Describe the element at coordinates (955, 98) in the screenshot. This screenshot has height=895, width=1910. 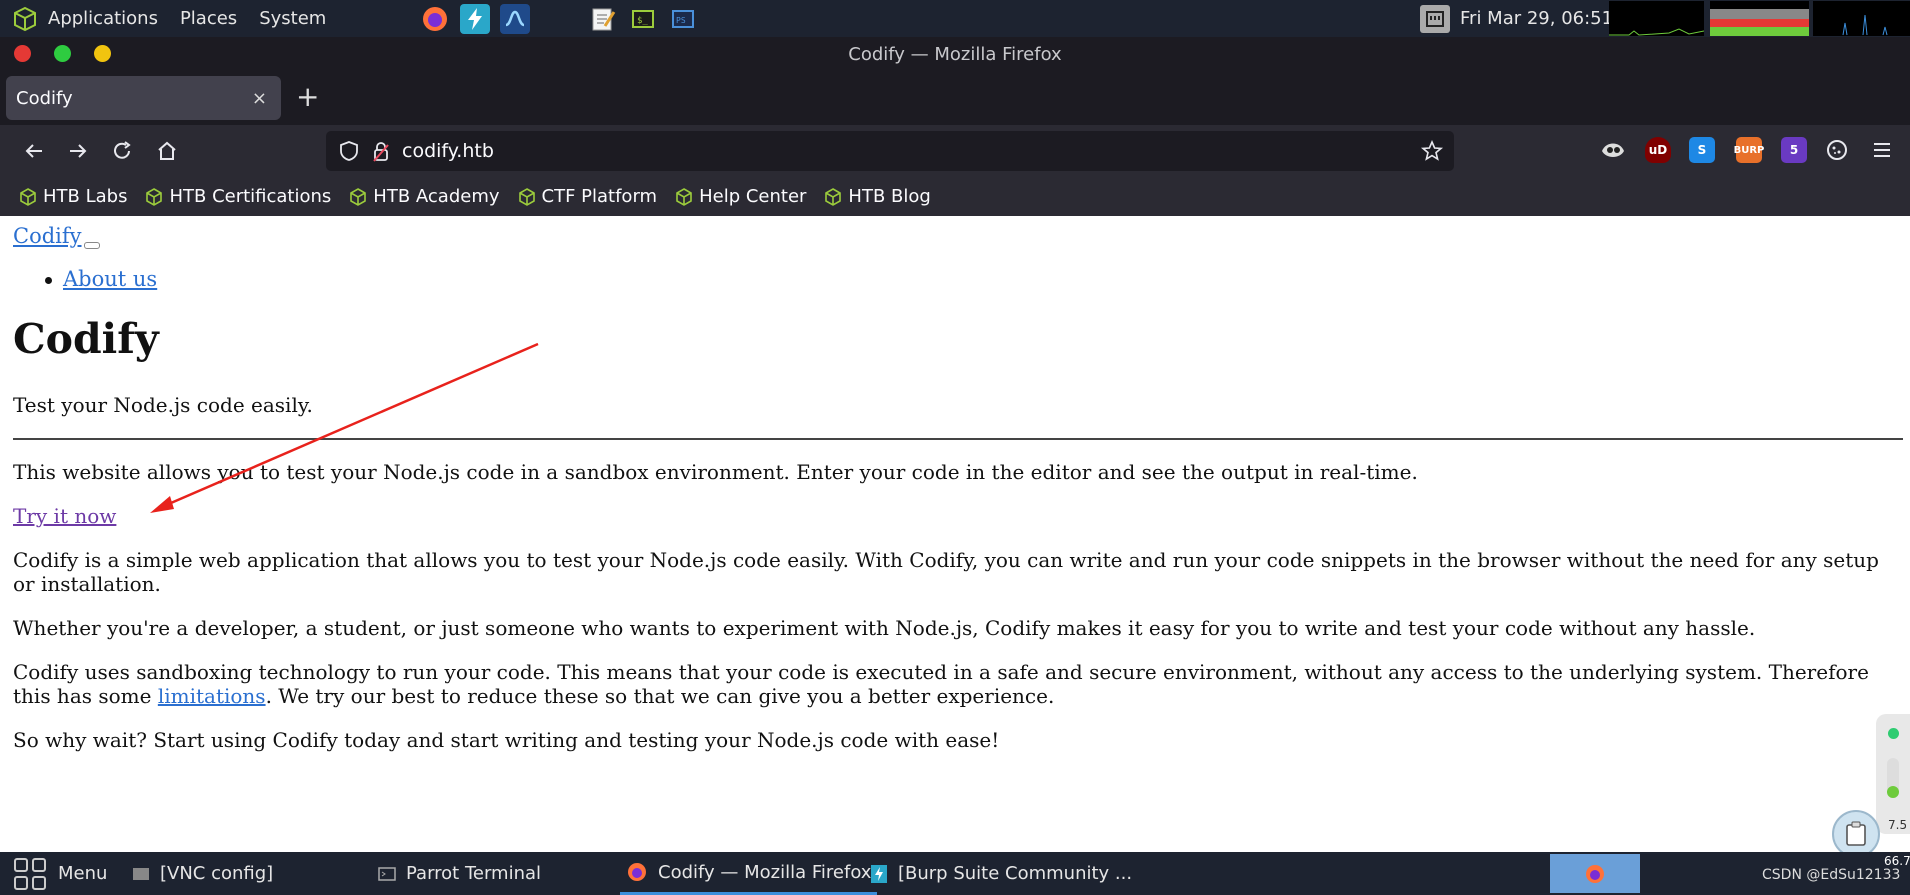
I see `tab-strip: Codify × +` at that location.